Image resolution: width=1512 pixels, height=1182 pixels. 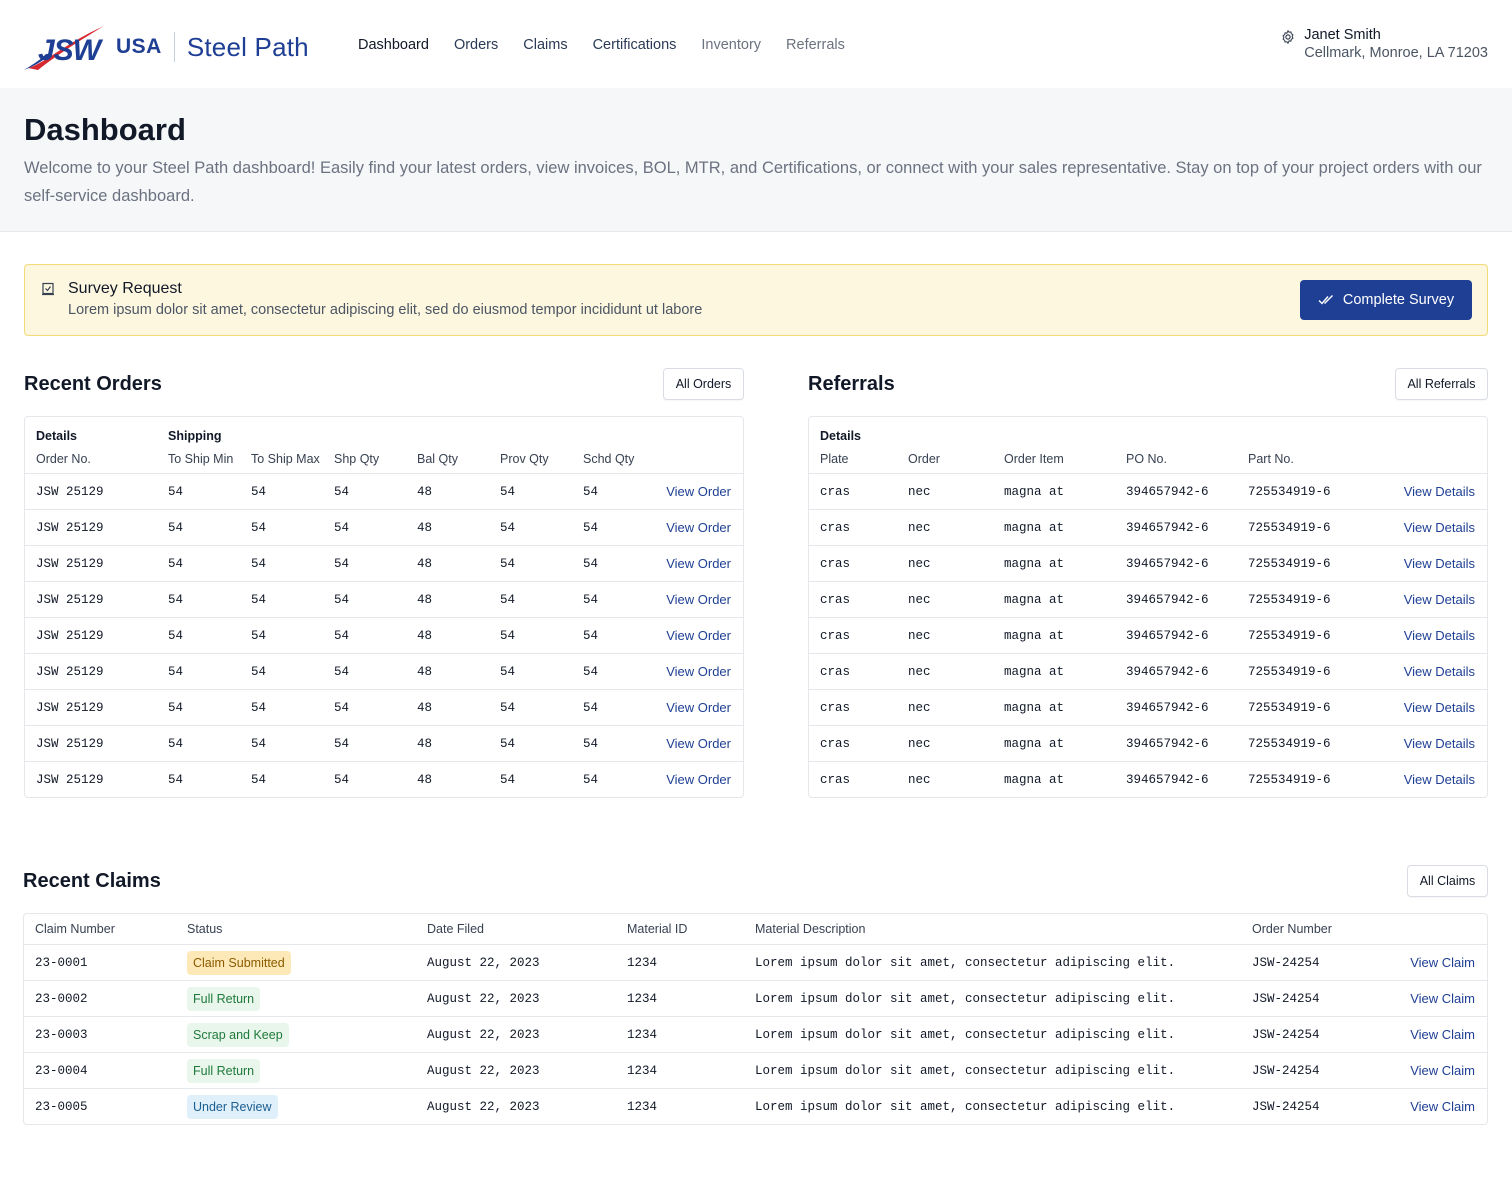 I want to click on referrals-col-order: Order, so click(x=924, y=459).